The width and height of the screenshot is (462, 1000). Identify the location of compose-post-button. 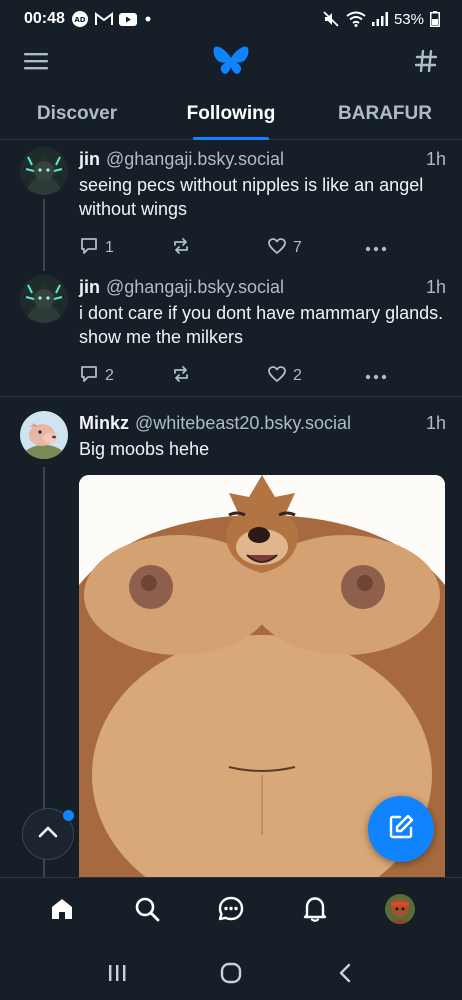
(401, 829).